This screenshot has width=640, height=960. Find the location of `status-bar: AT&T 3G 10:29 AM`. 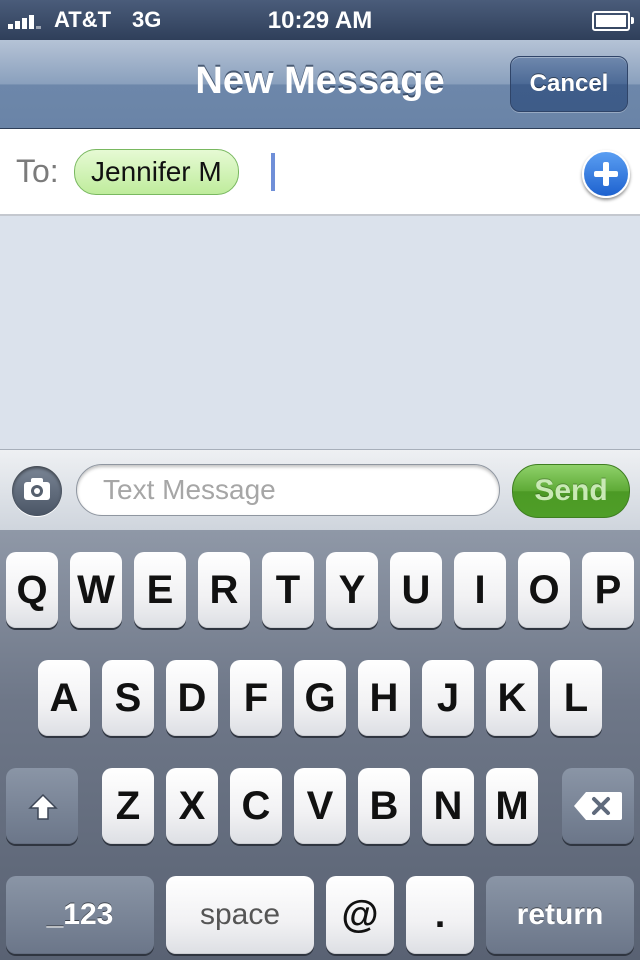

status-bar: AT&T 3G 10:29 AM is located at coordinates (320, 20).